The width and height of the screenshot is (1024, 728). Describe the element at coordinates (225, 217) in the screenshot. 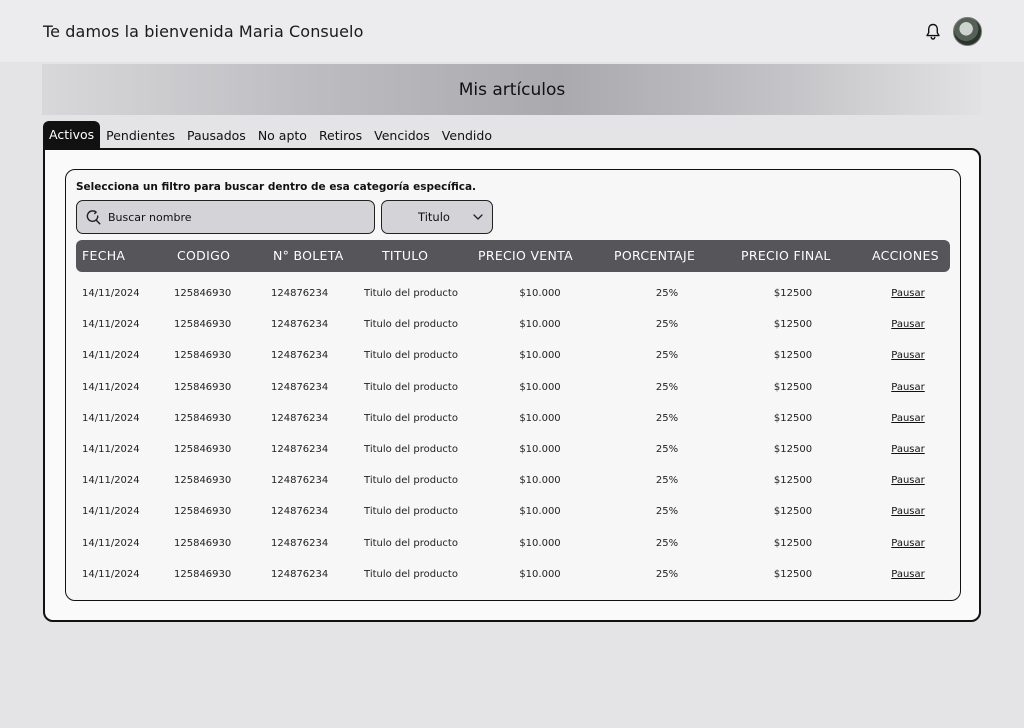

I see `search-input: Buscar nombre` at that location.